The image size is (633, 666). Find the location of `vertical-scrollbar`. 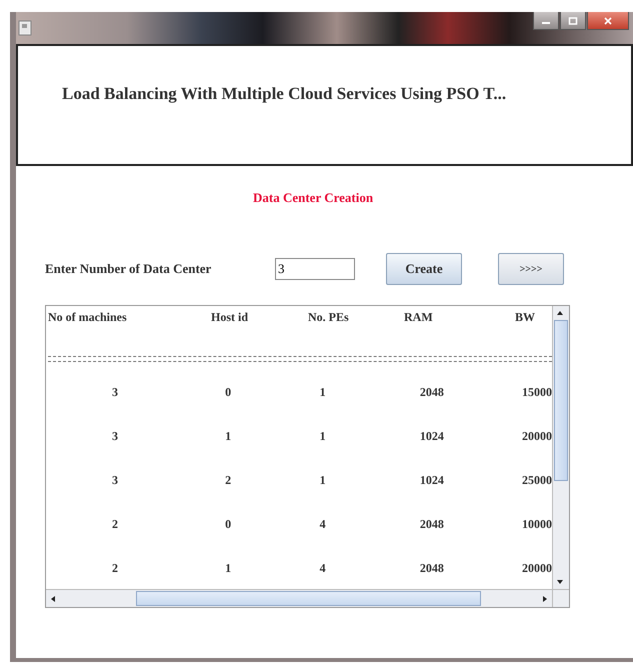

vertical-scrollbar is located at coordinates (560, 447).